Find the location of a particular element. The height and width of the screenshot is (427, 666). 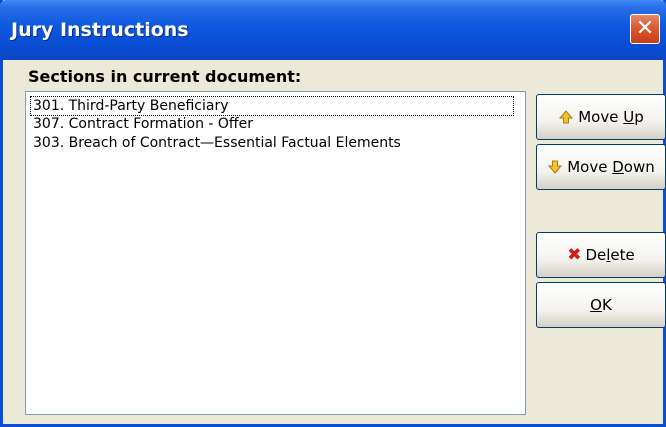

list-item: 307. Contract Formation - Offer is located at coordinates (143, 124).